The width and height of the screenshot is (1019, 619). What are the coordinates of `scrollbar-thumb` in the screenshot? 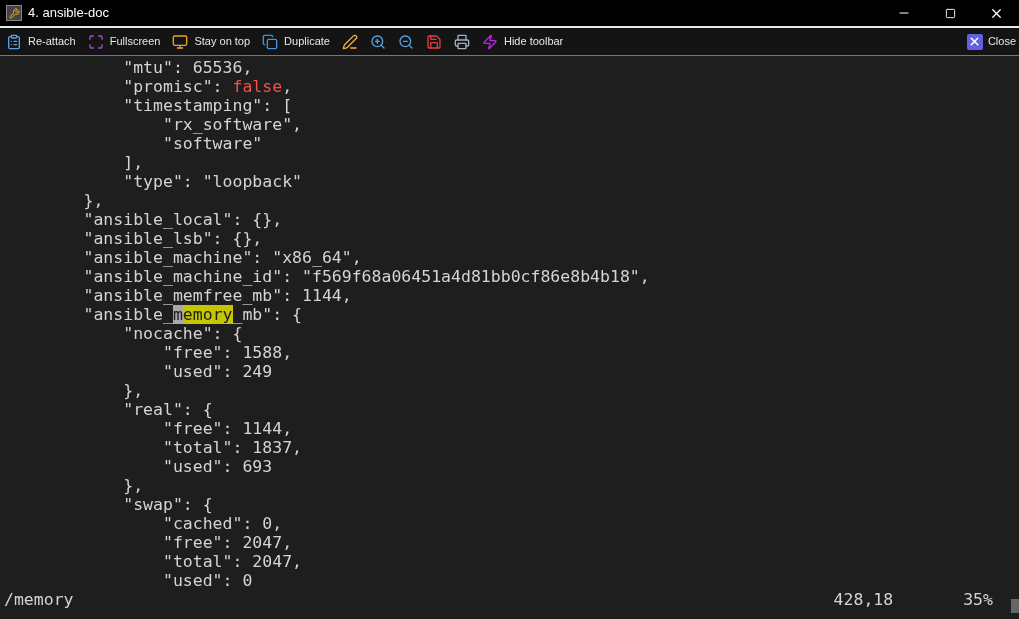 It's located at (1015, 606).